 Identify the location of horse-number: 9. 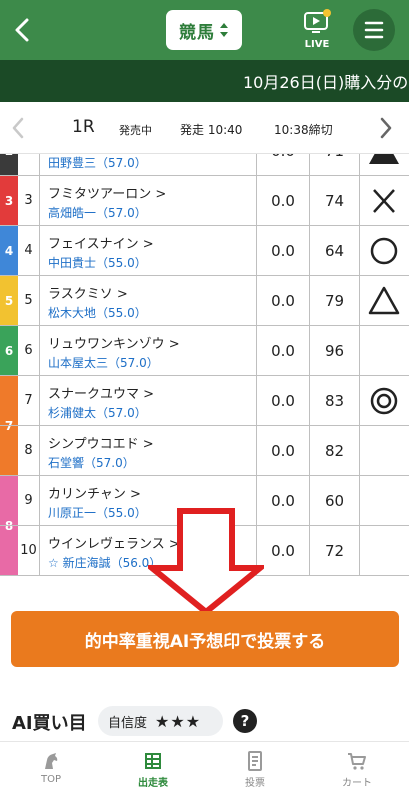
(29, 501).